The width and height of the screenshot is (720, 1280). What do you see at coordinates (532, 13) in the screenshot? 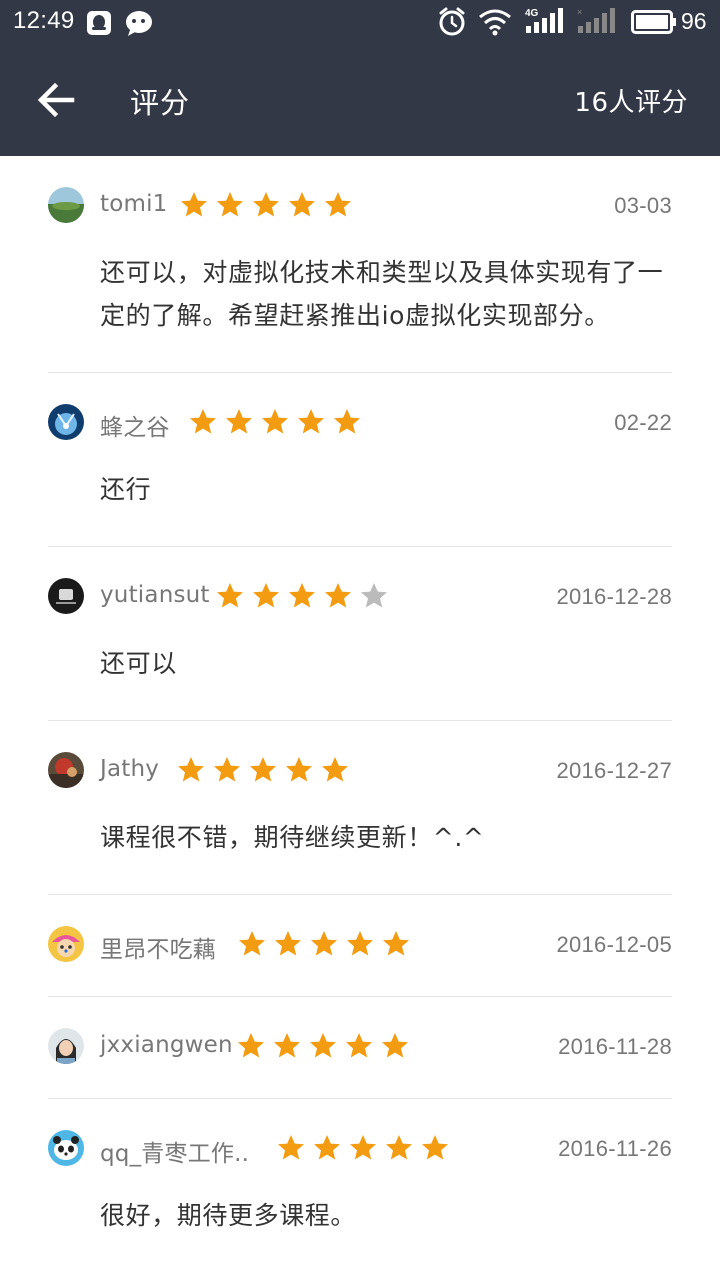
I see `svg-text: 4G` at bounding box center [532, 13].